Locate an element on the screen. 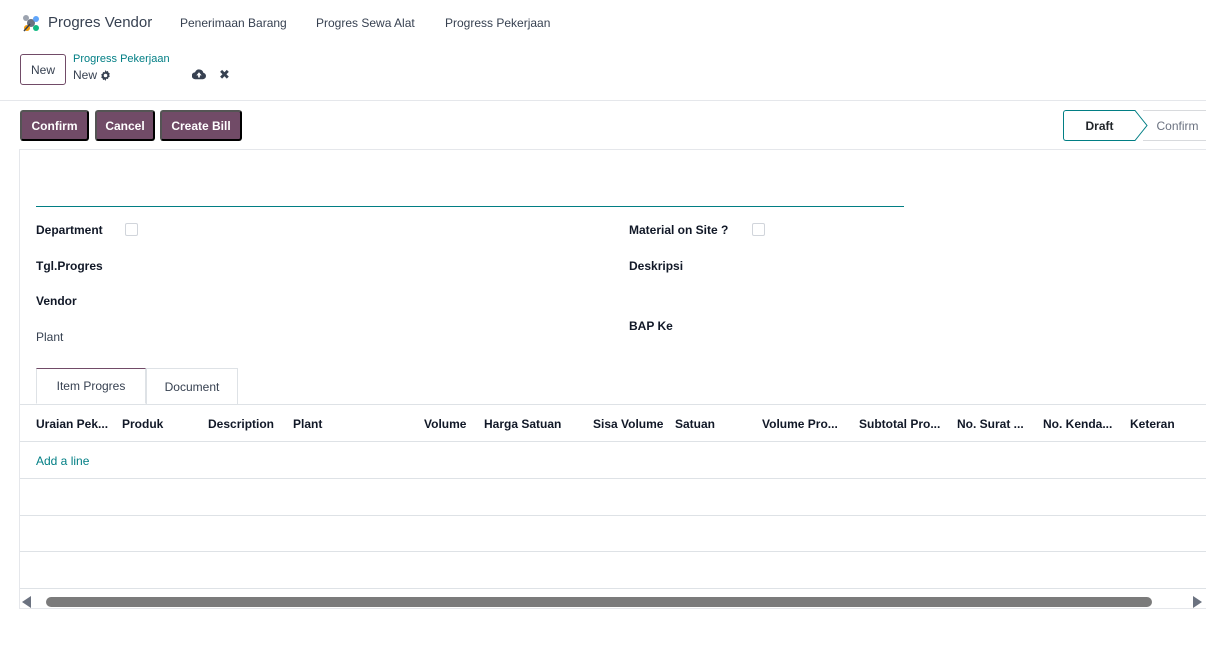 This screenshot has width=1206, height=648. add-line-link: Add a line is located at coordinates (62, 461).